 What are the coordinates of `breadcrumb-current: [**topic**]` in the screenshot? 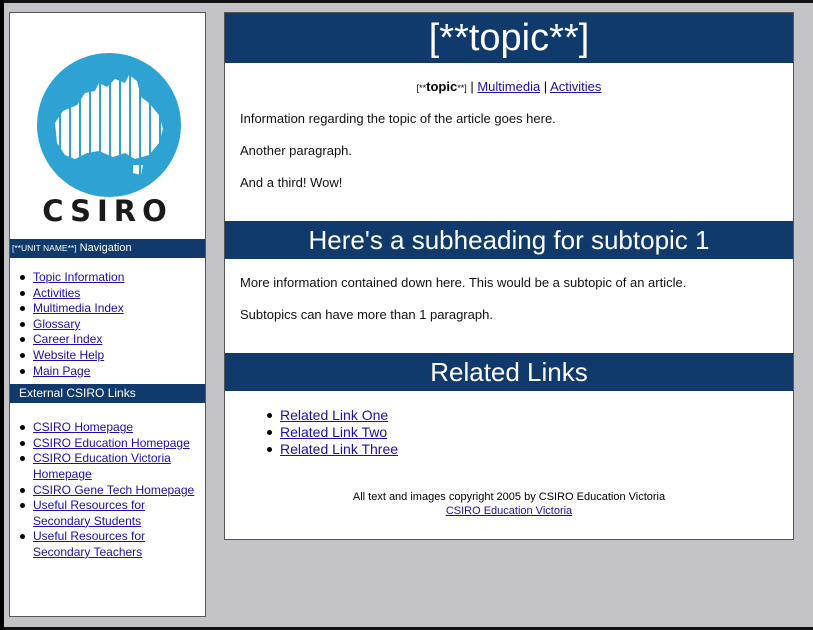 It's located at (442, 86).